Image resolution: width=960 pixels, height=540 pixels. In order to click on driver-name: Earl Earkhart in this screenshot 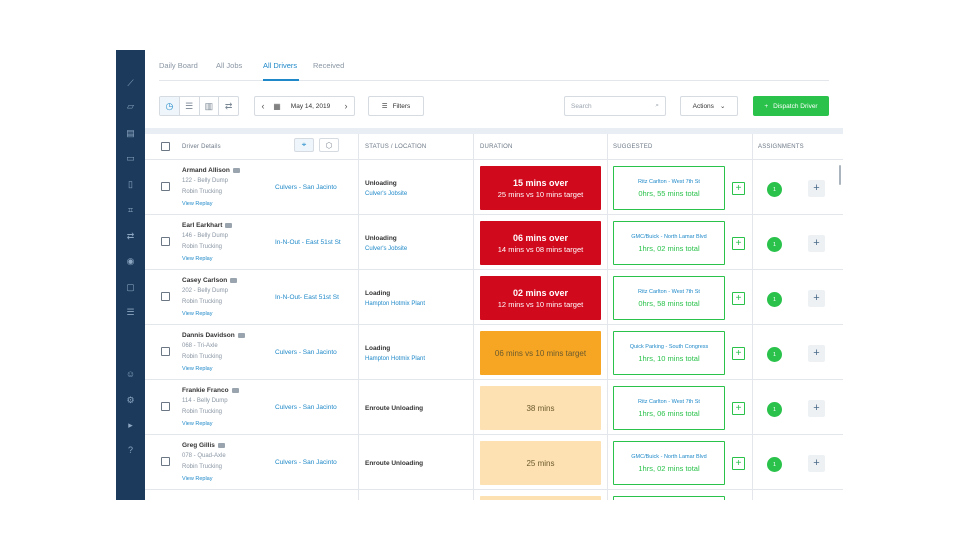, I will do `click(207, 225)`.